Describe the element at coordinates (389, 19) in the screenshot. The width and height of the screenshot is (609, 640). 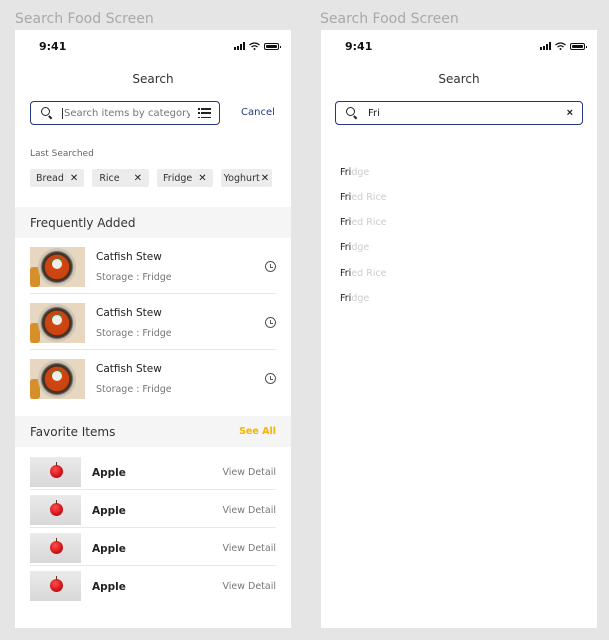
I see `frame-title-2: Search Food Screen` at that location.